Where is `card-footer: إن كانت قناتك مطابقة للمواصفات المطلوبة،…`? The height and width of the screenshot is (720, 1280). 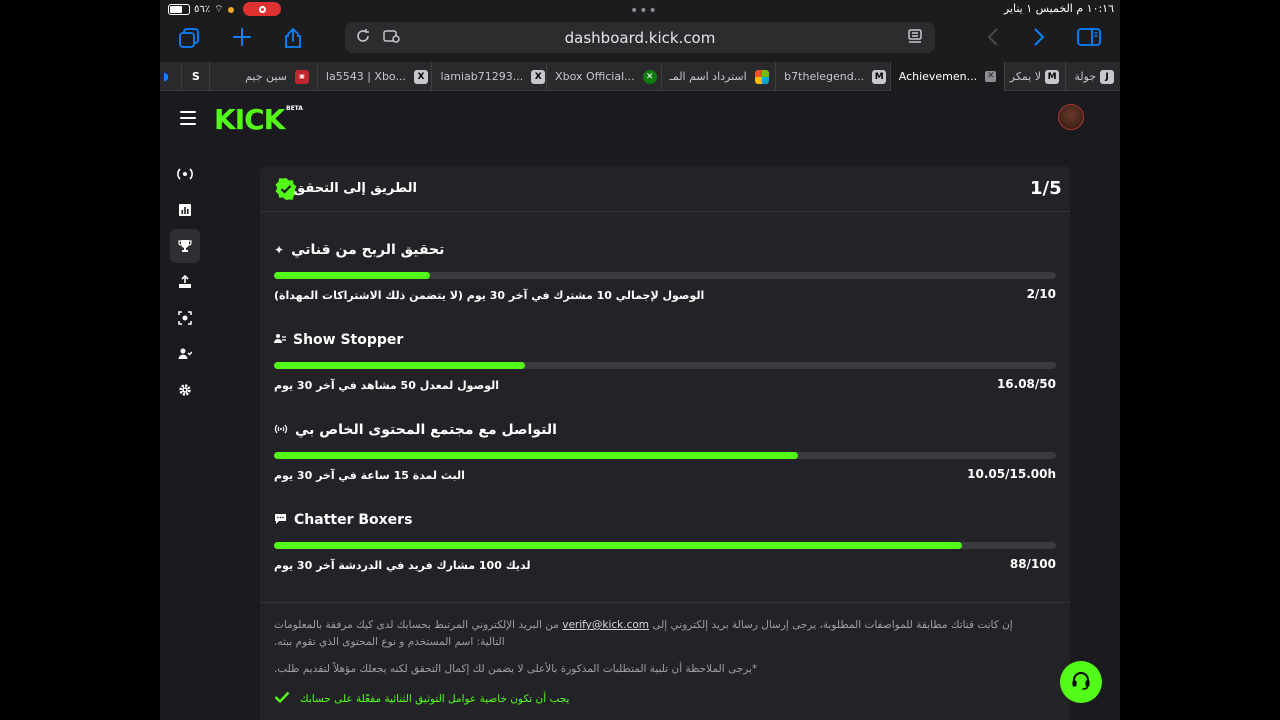 card-footer: إن كانت قناتك مطابقة للمواصفات المطلوبة،… is located at coordinates (665, 653).